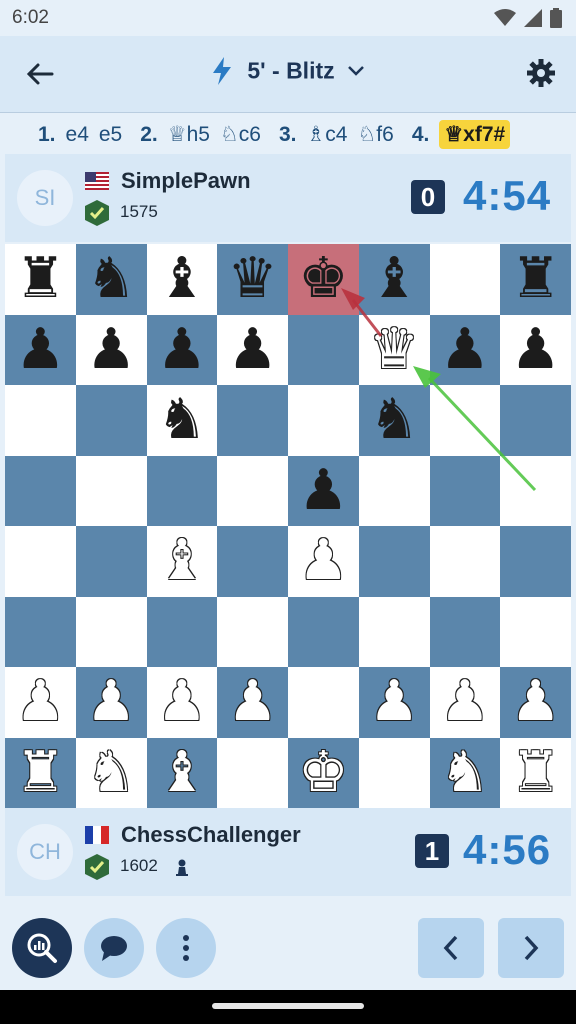 The image size is (576, 1024). I want to click on previous-move-button, so click(451, 948).